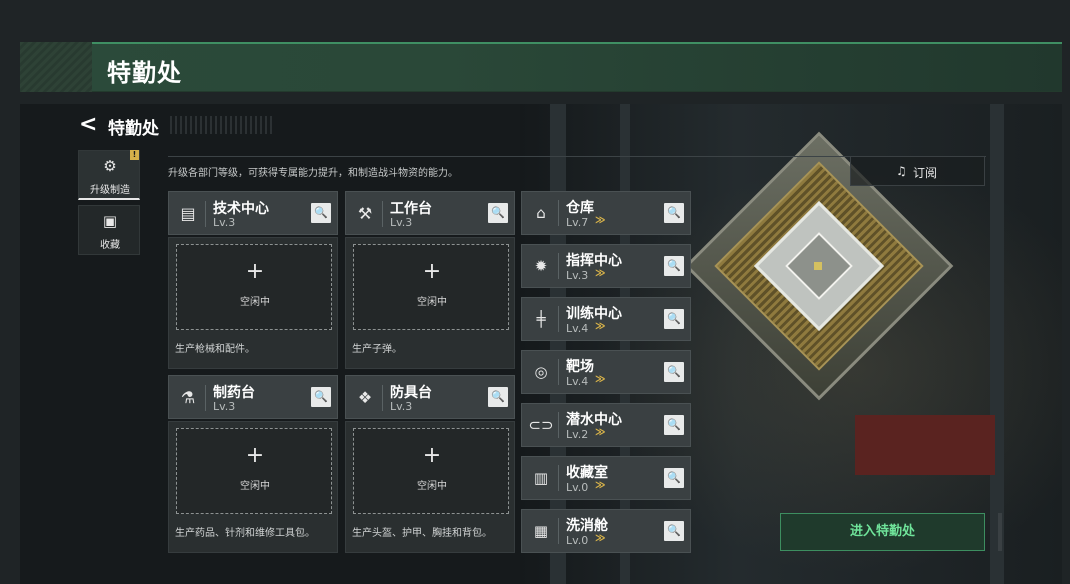 The image size is (1070, 584). I want to click on facility-name: 洗消舱, so click(587, 526).